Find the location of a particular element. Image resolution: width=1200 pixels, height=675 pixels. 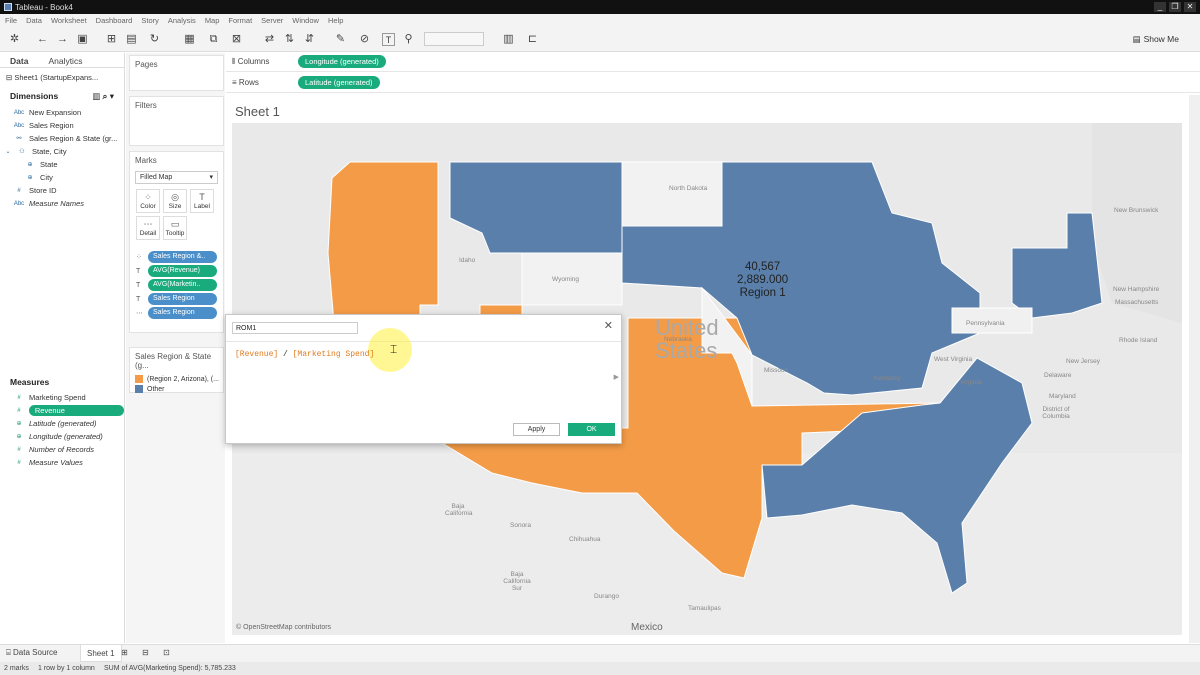

pause-updates-icon: ▤ is located at coordinates (131, 39).